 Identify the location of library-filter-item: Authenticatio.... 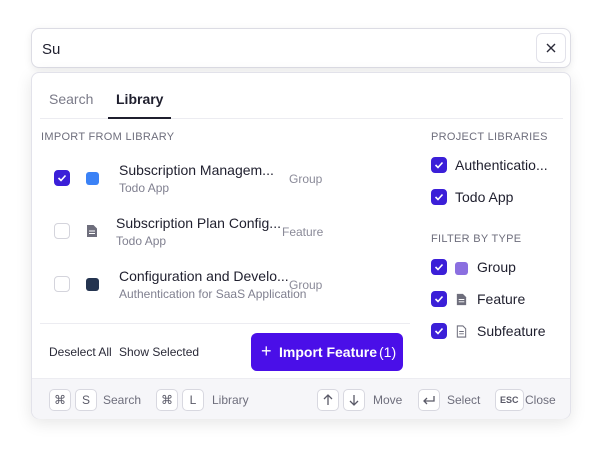
(496, 167).